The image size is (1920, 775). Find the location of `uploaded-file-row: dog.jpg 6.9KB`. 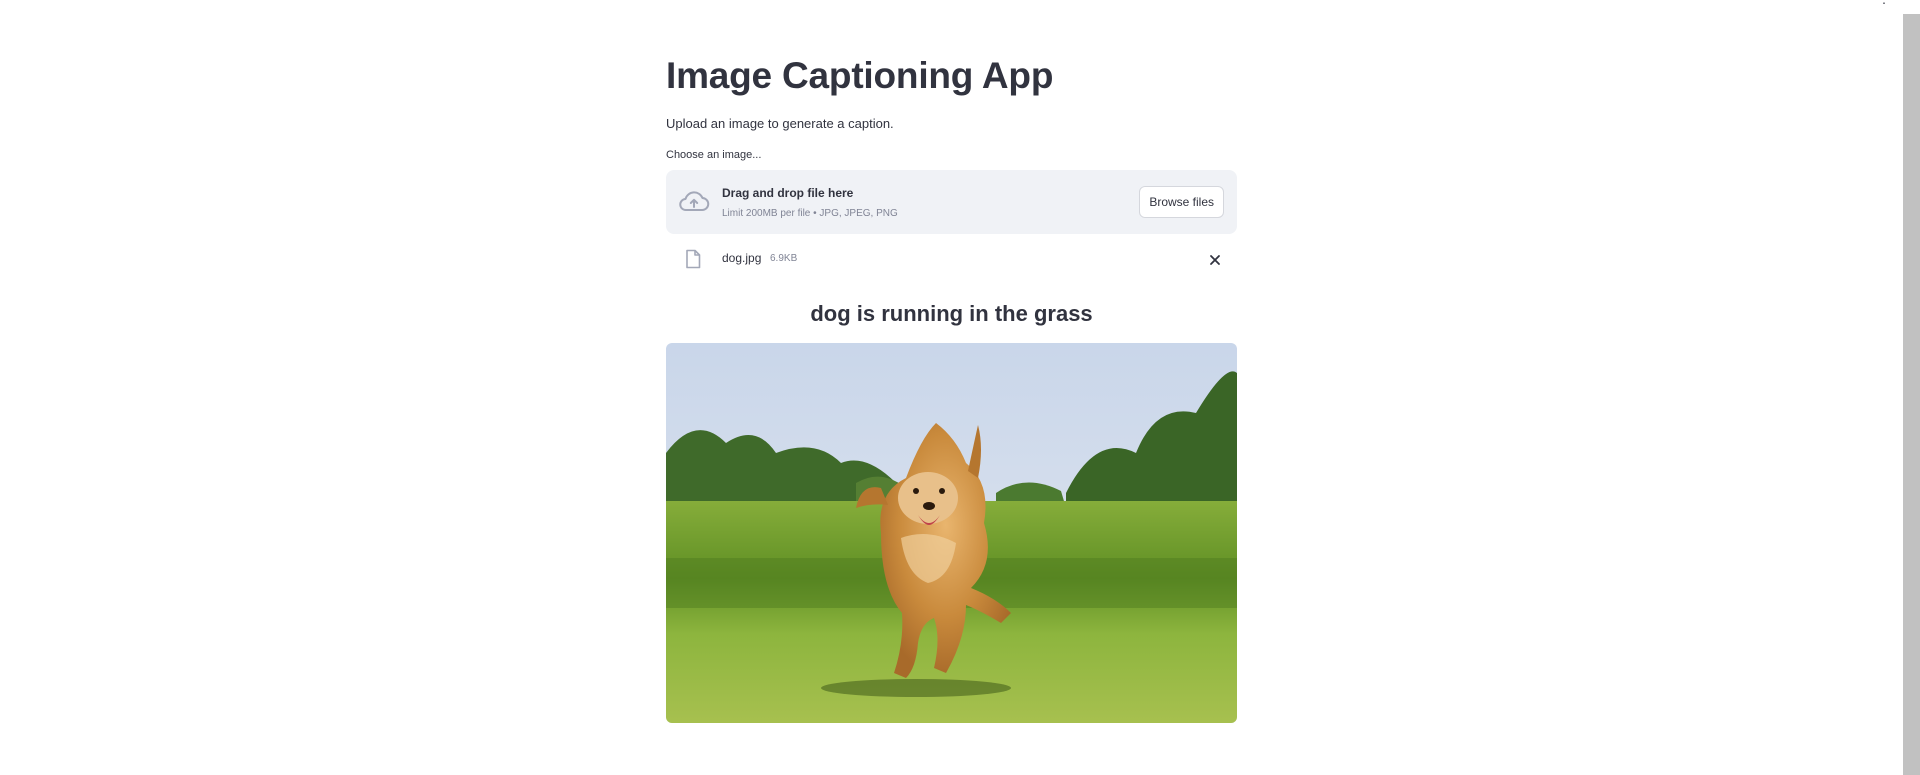

uploaded-file-row: dog.jpg 6.9KB is located at coordinates (951, 260).